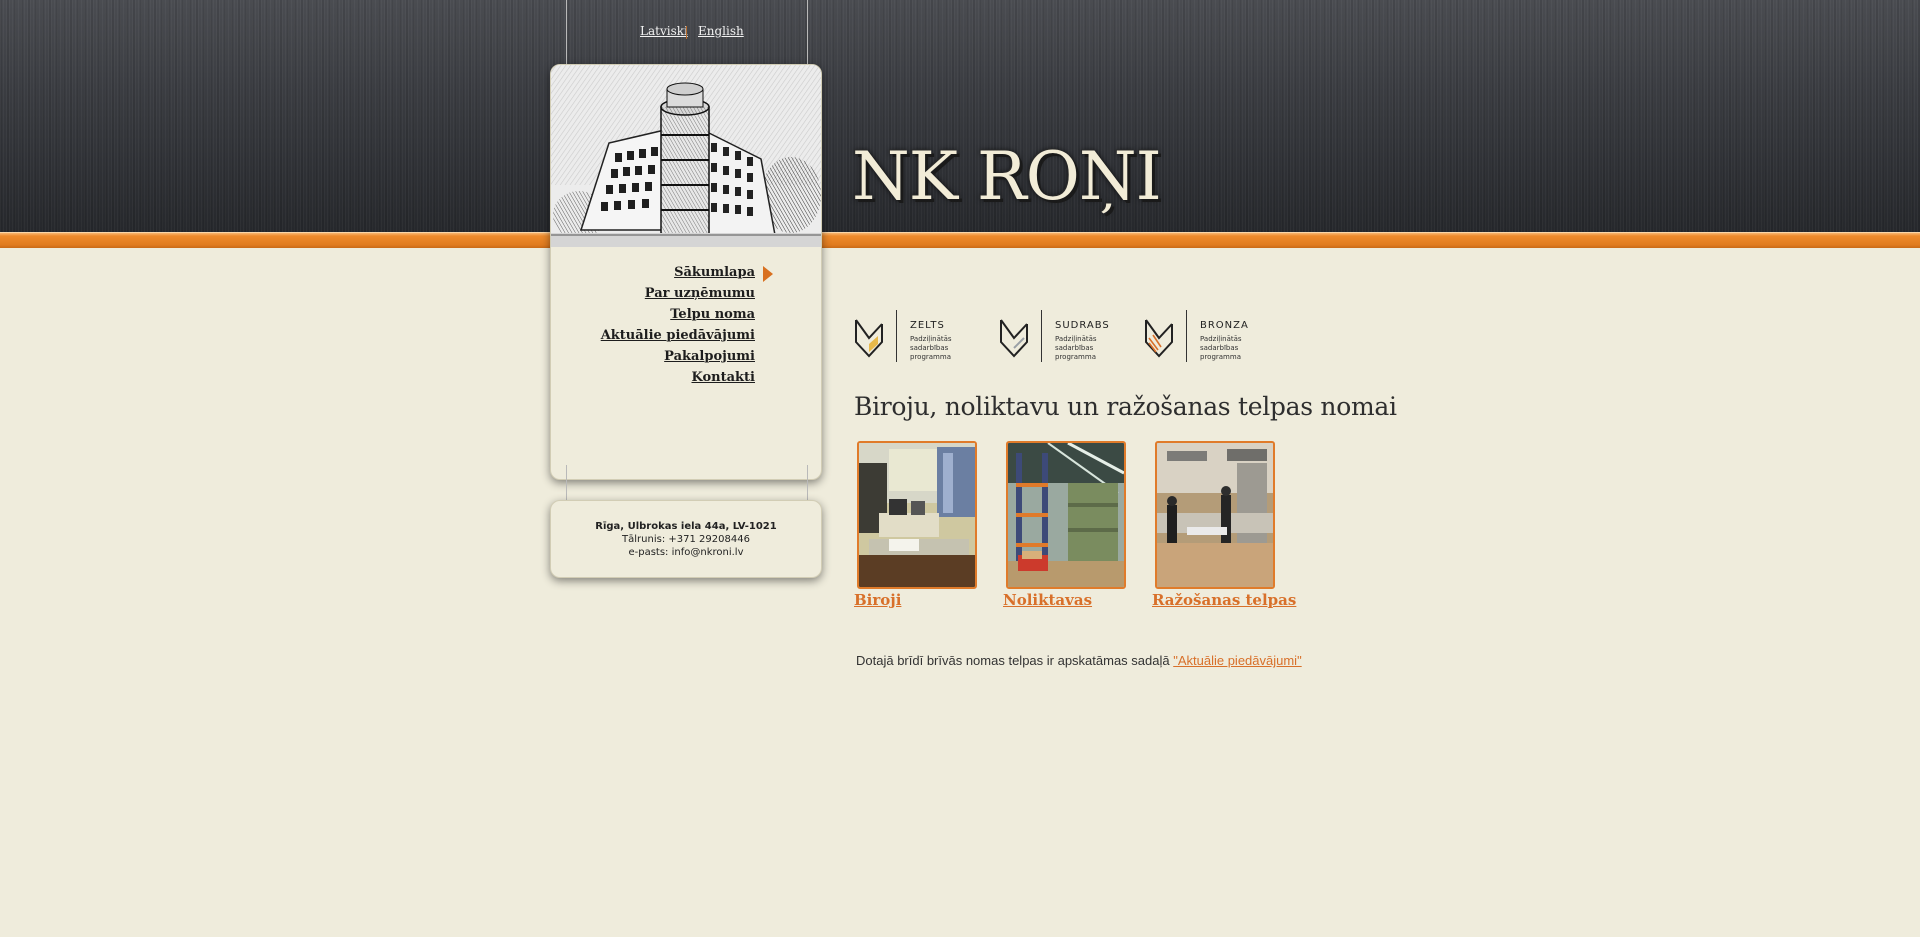  Describe the element at coordinates (700, 293) in the screenshot. I see `nav-item-about: Par uzņēmumu` at that location.